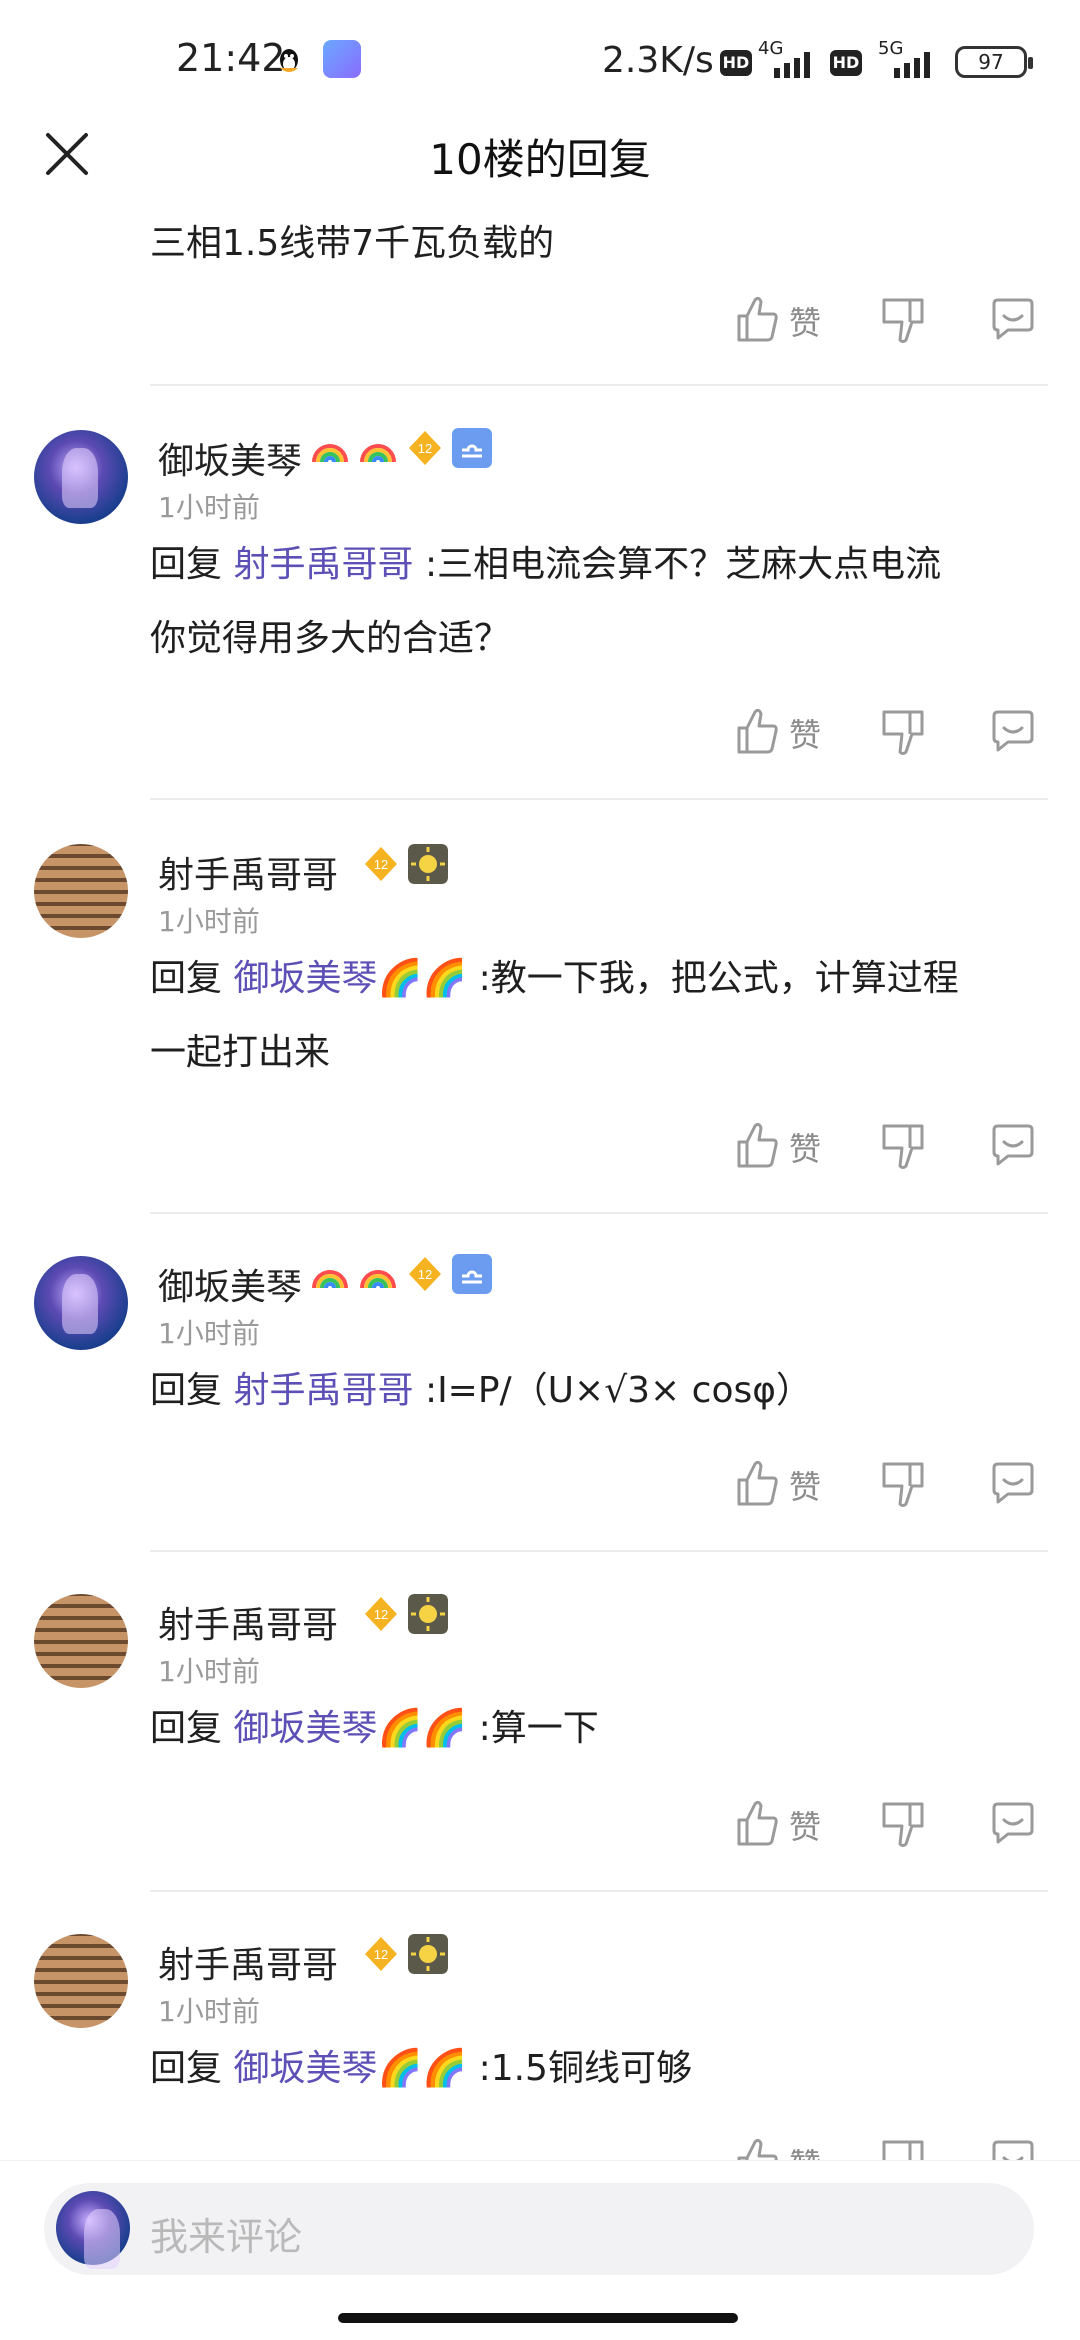  Describe the element at coordinates (342, 59) in the screenshot. I see `app-notification-icon` at that location.